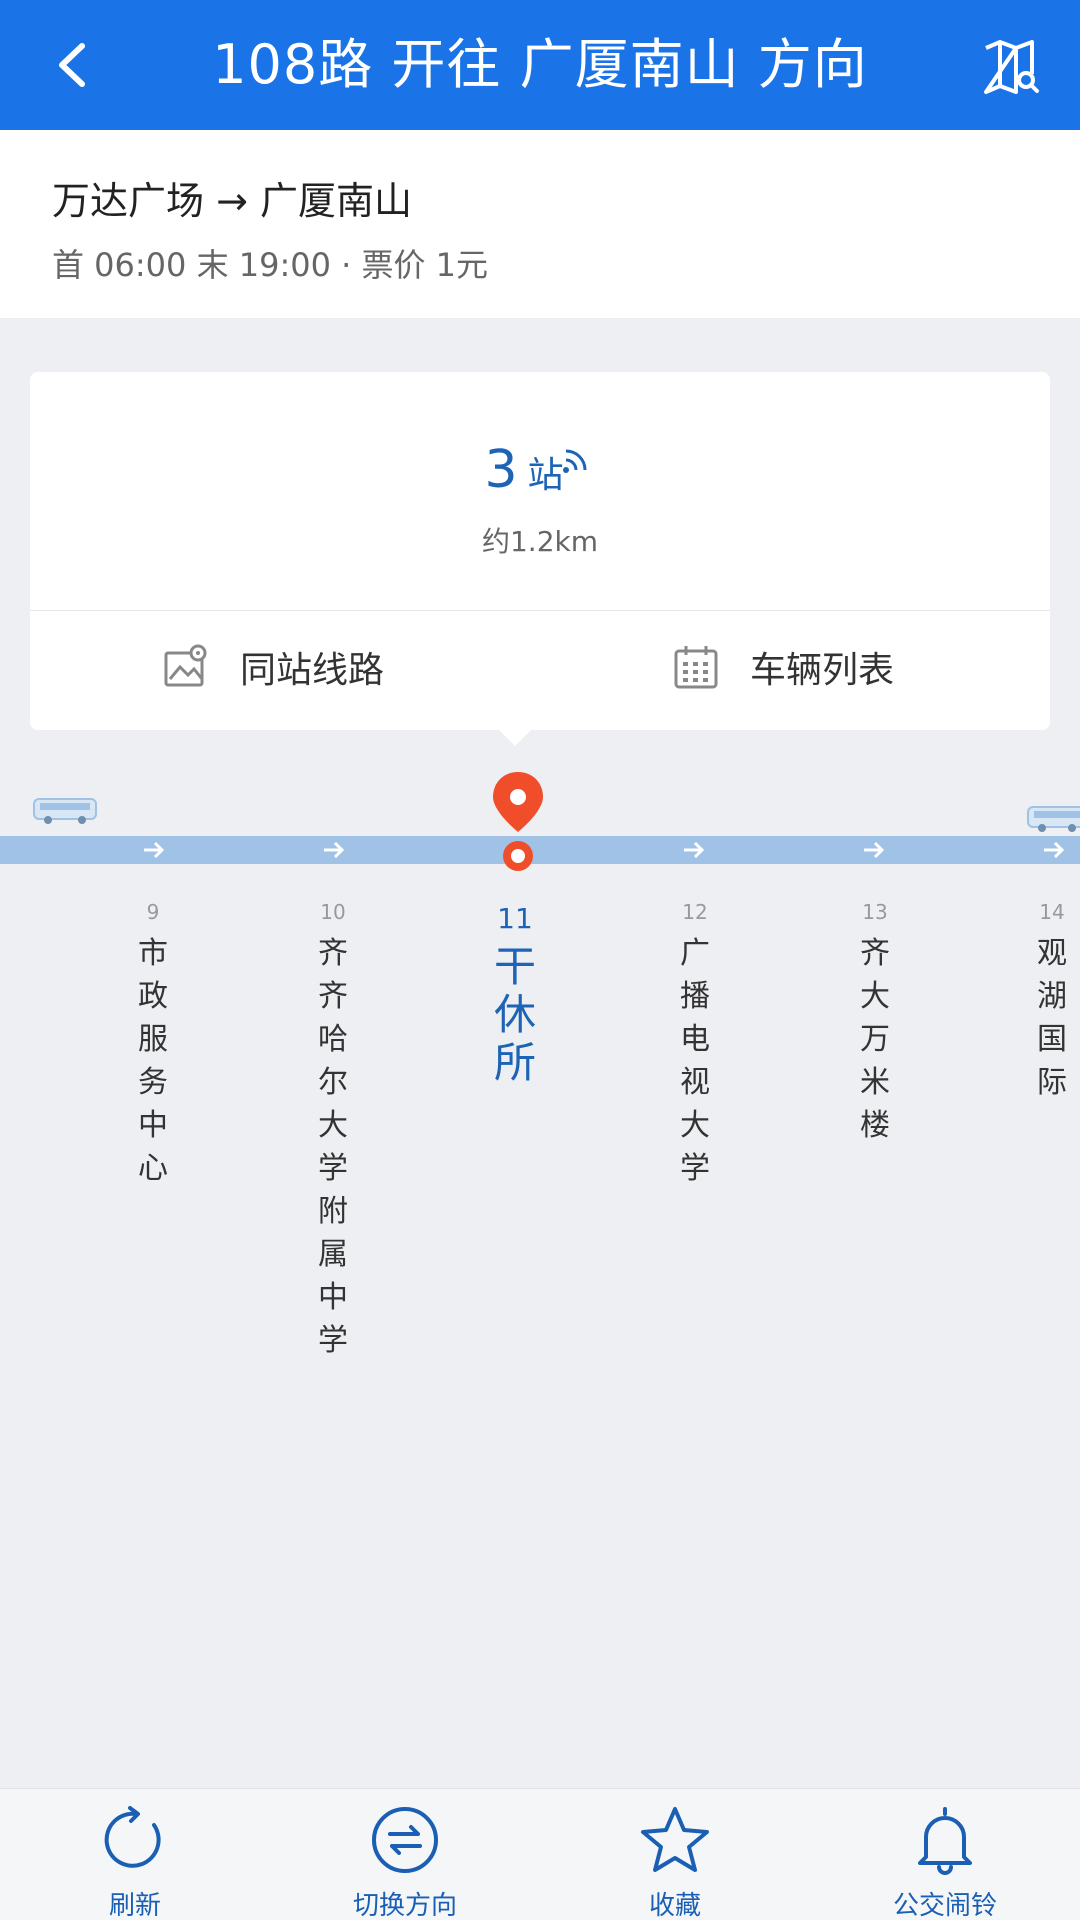 The image size is (1080, 1920). What do you see at coordinates (515, 737) in the screenshot?
I see `card-pointer` at bounding box center [515, 737].